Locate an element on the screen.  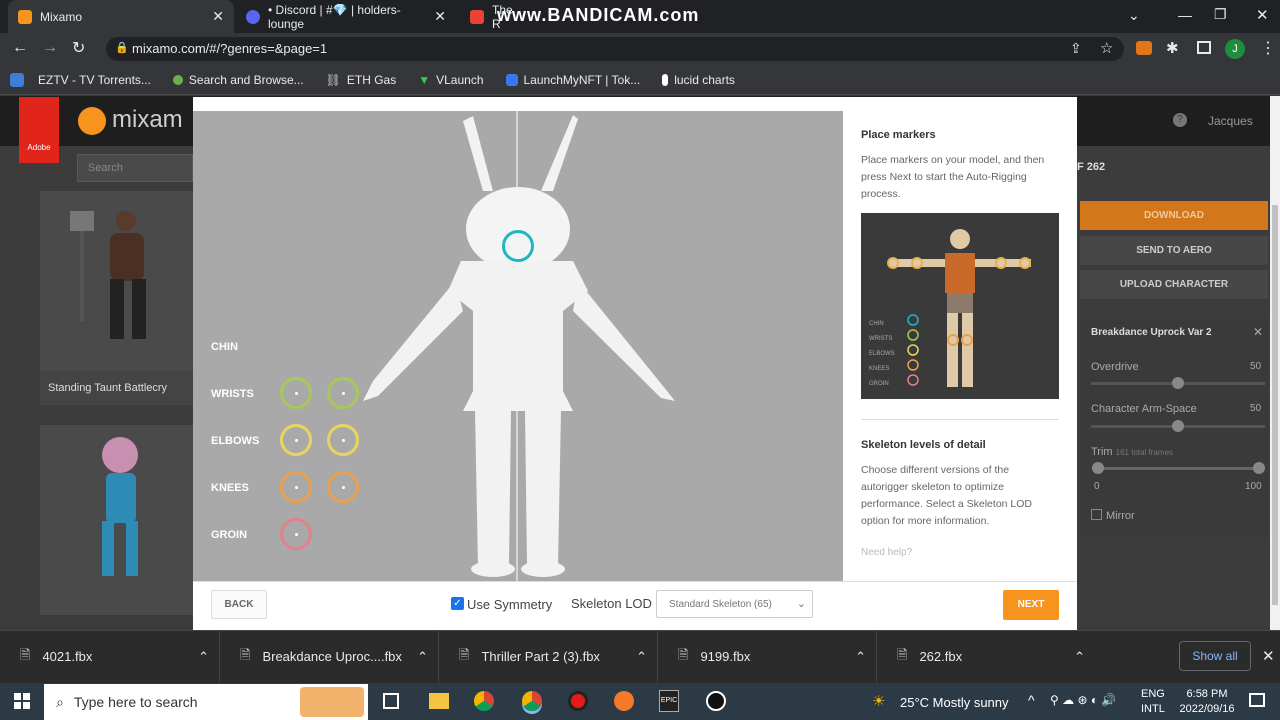
chevron-down-icon: ⌄ is located at coordinates (1134, 15).